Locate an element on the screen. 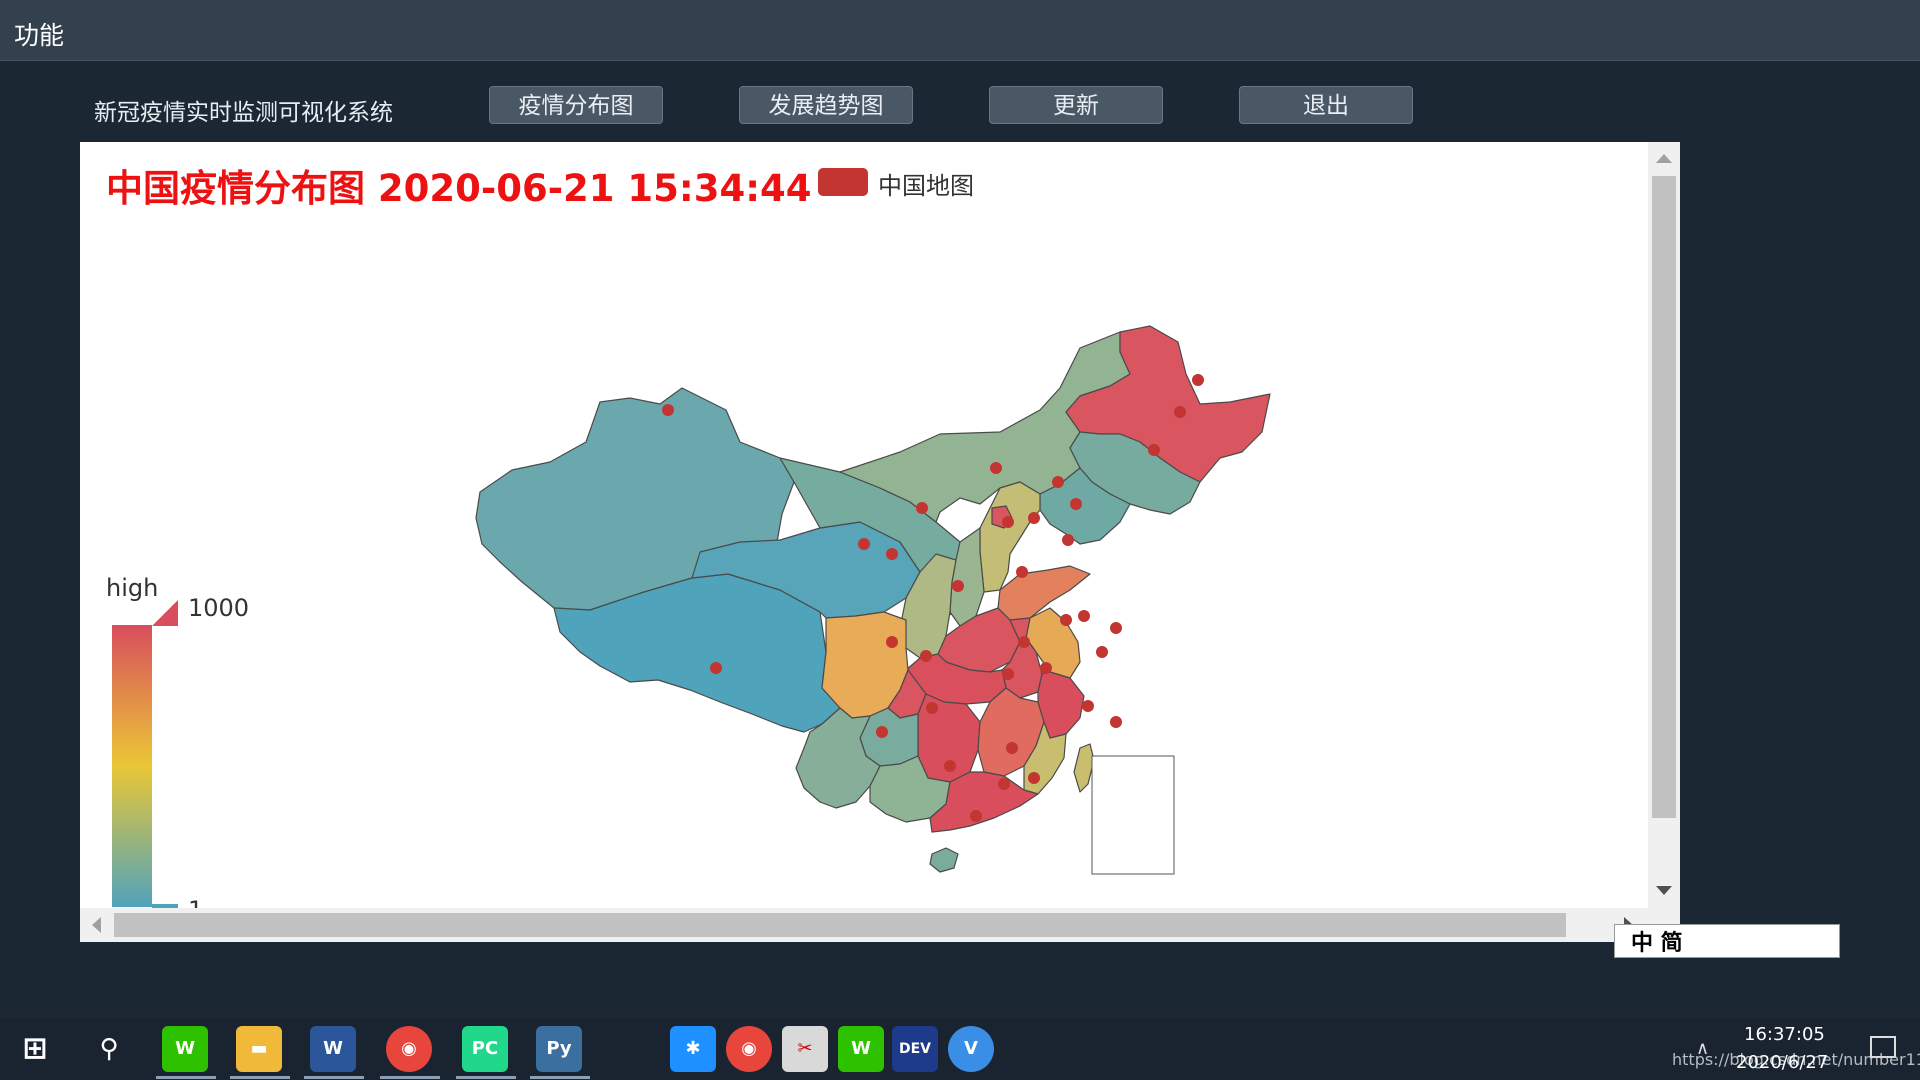  marker-shanxi is located at coordinates (1008, 522).